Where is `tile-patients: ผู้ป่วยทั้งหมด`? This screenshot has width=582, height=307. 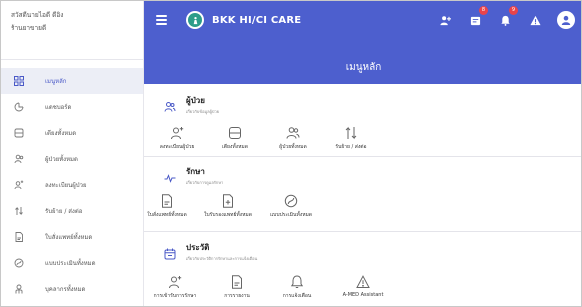 tile-patients: ผู้ป่วยทั้งหมด is located at coordinates (293, 138).